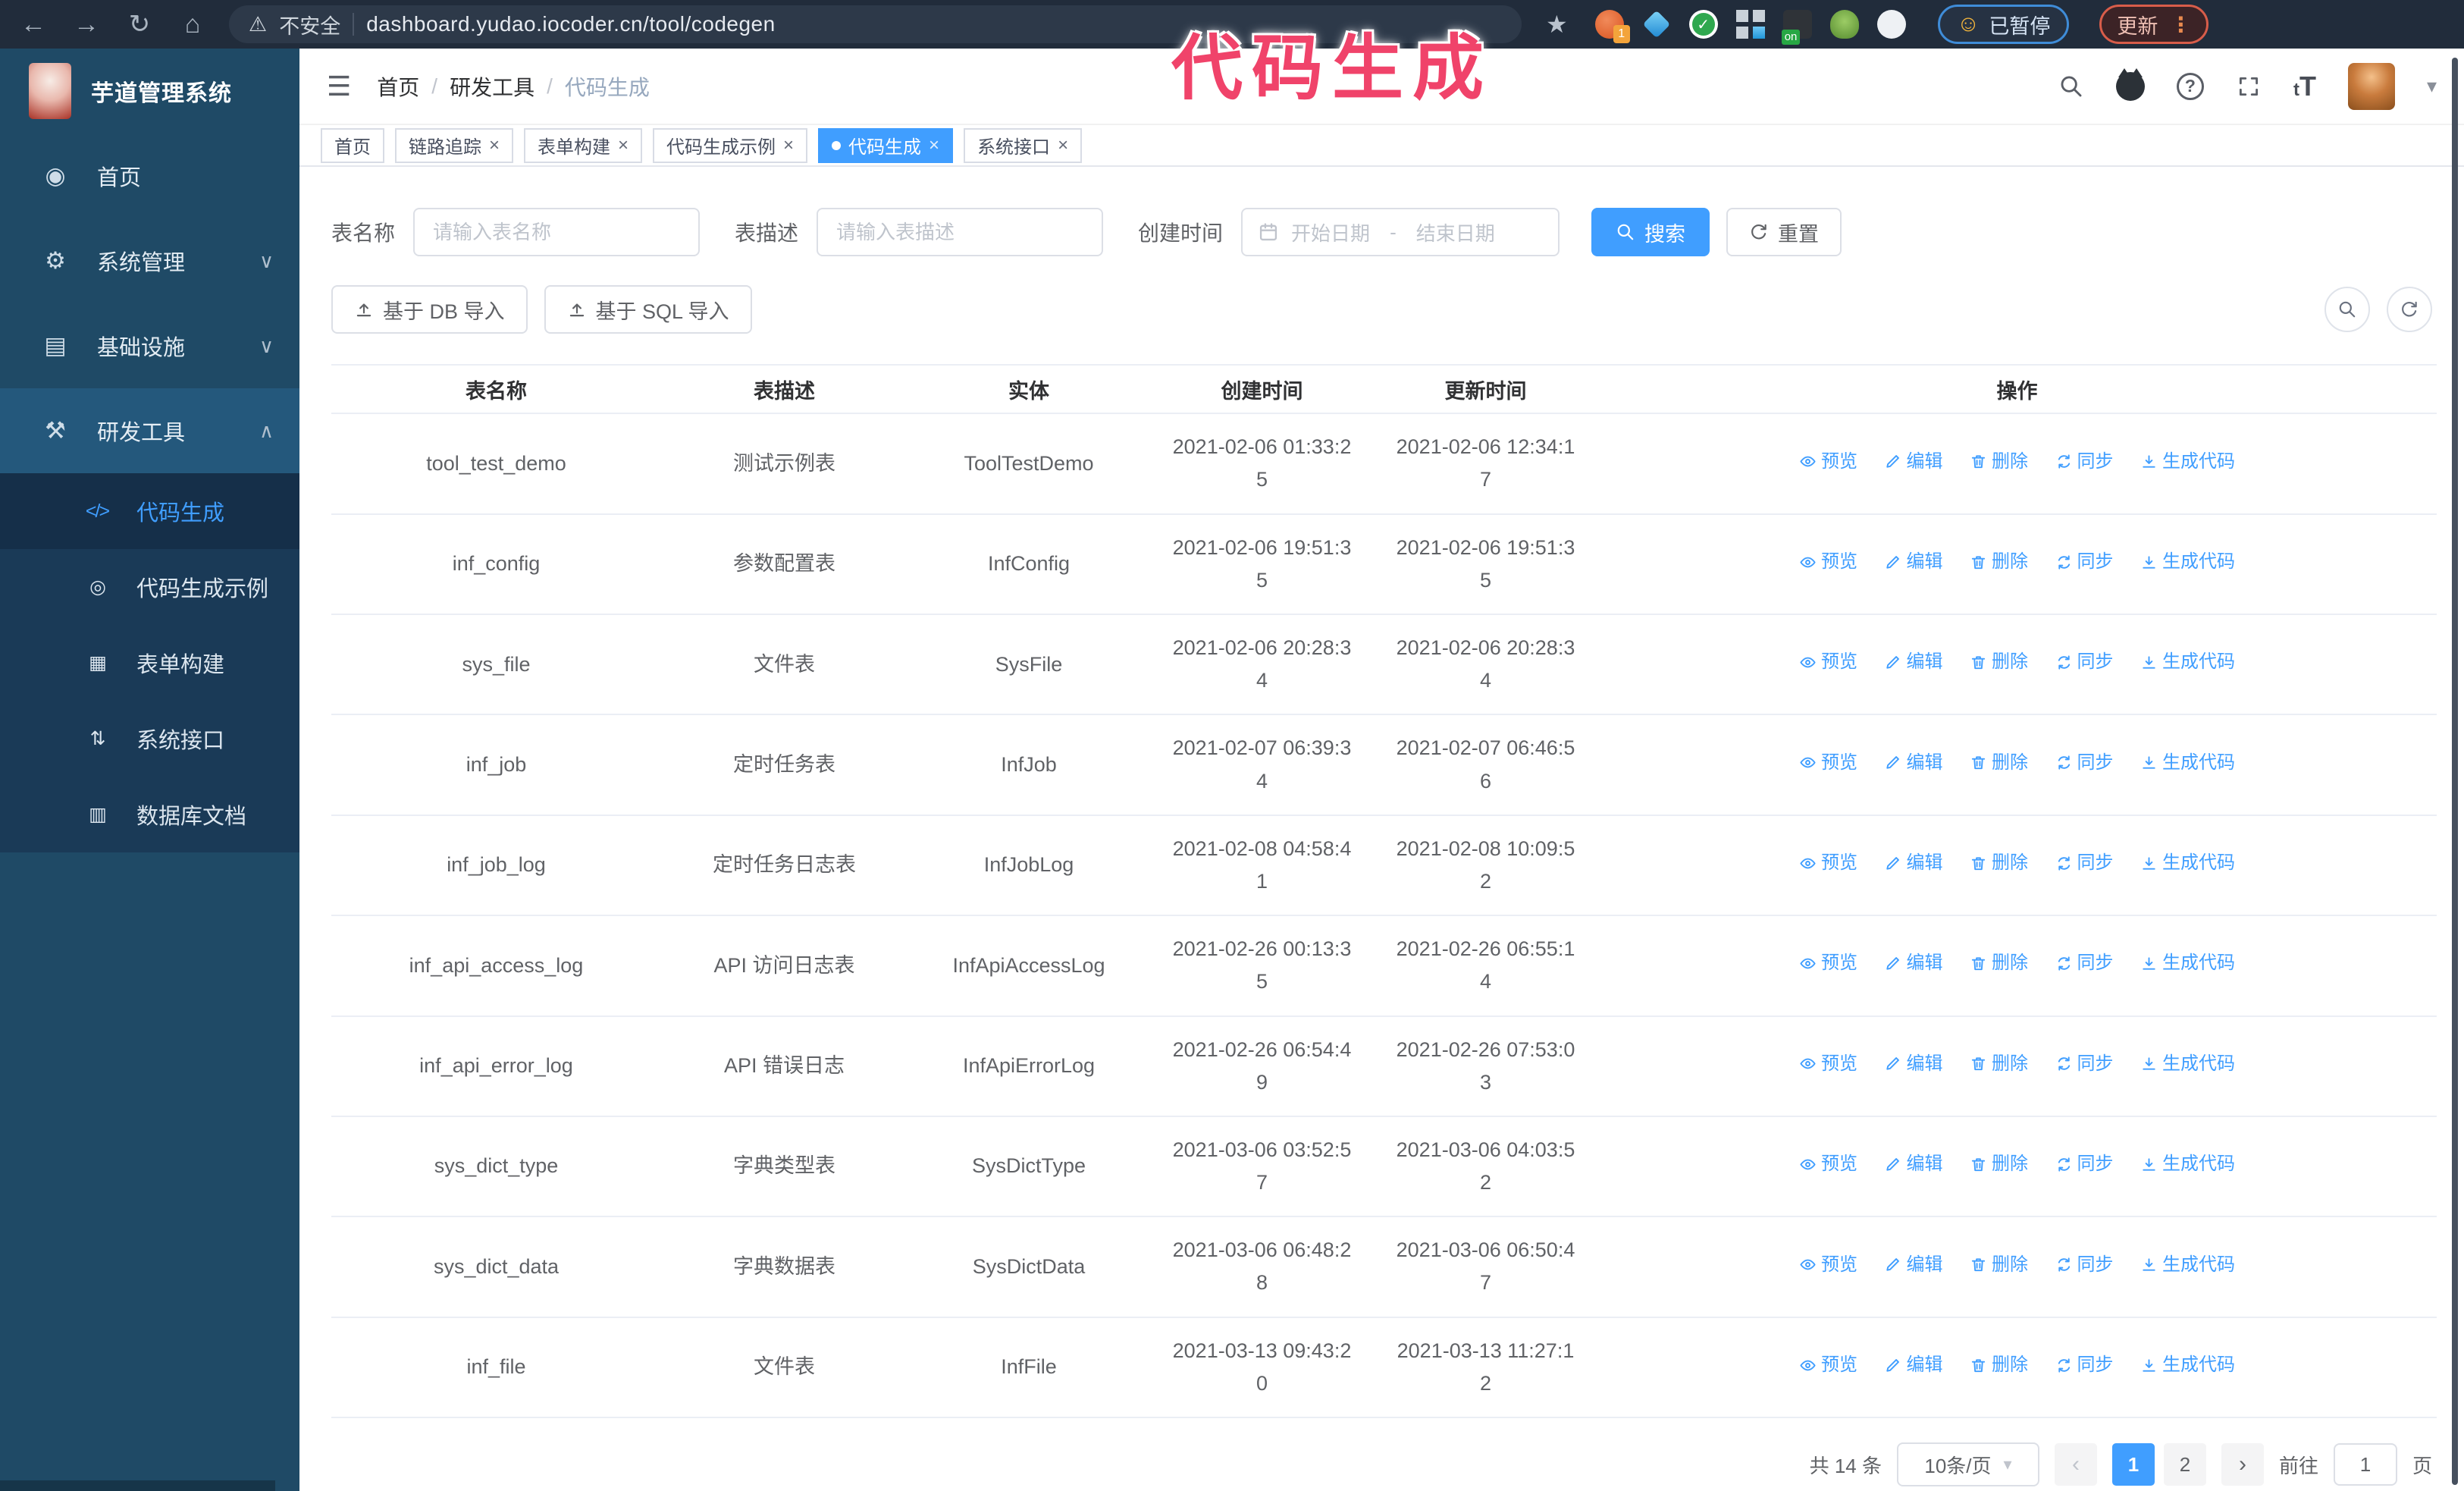  I want to click on github-icon, so click(2130, 84).